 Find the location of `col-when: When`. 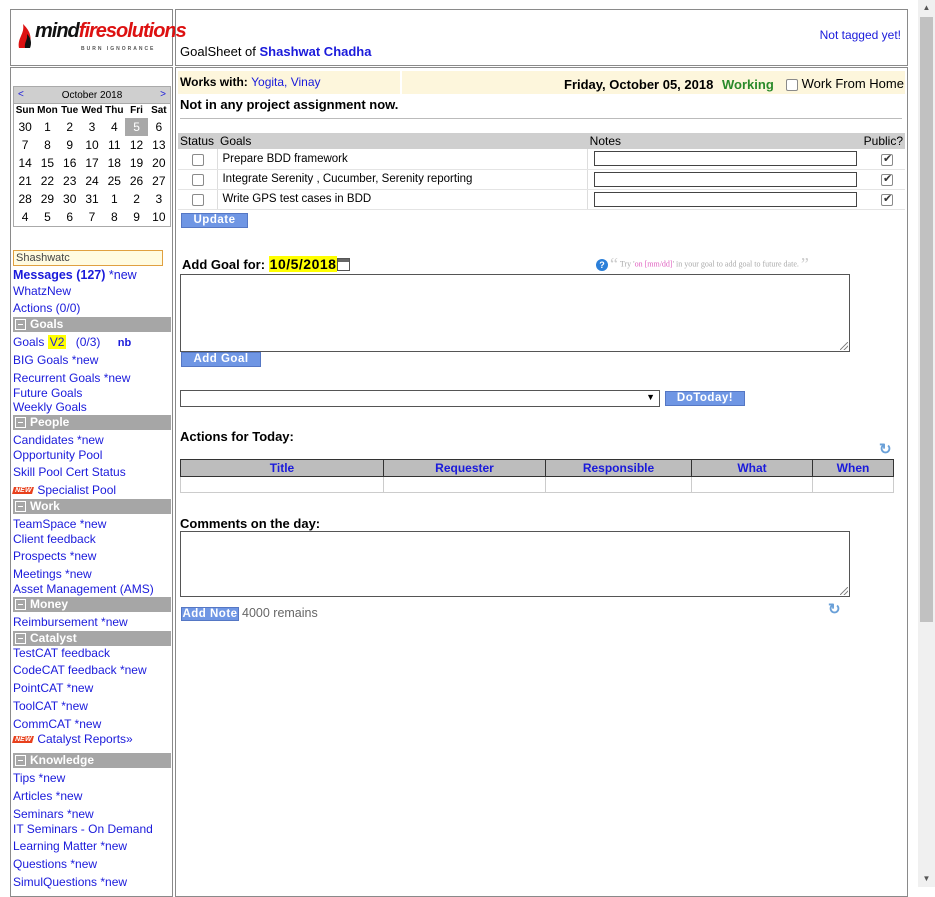

col-when: When is located at coordinates (853, 468).